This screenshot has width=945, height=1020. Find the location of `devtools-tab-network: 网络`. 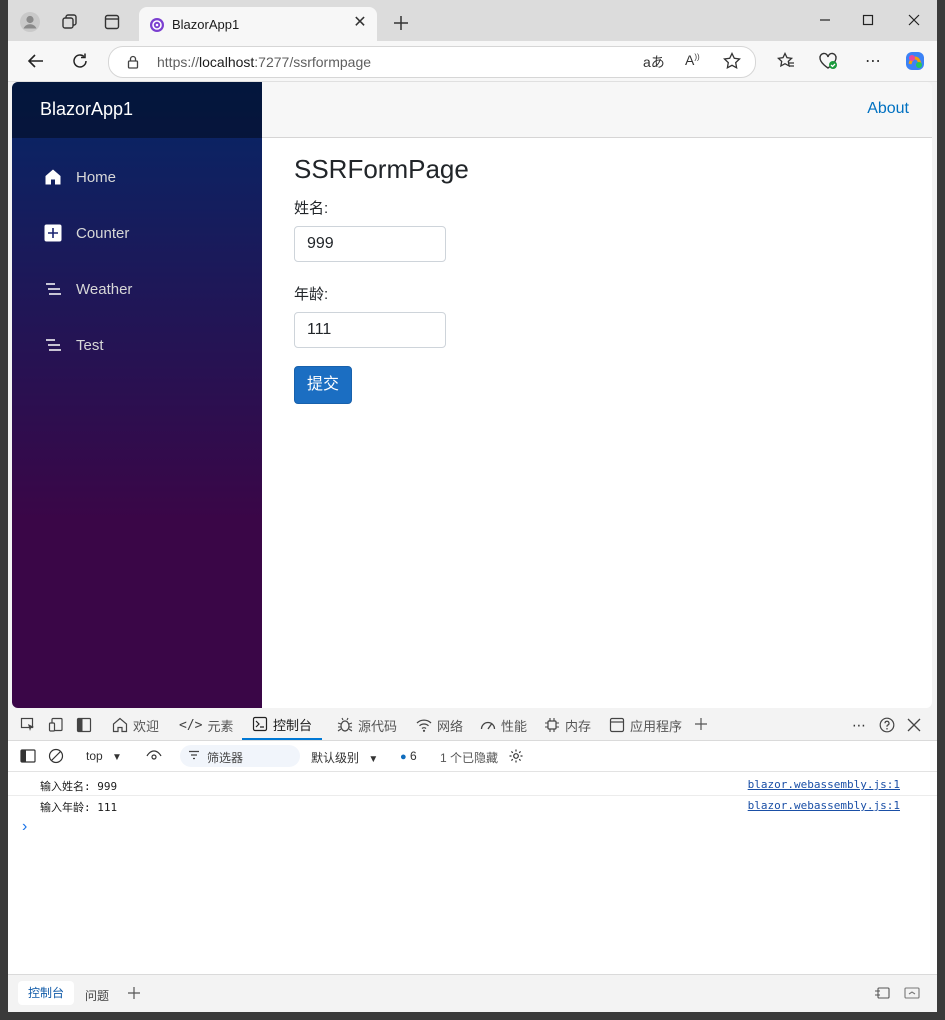

devtools-tab-network: 网络 is located at coordinates (439, 725).